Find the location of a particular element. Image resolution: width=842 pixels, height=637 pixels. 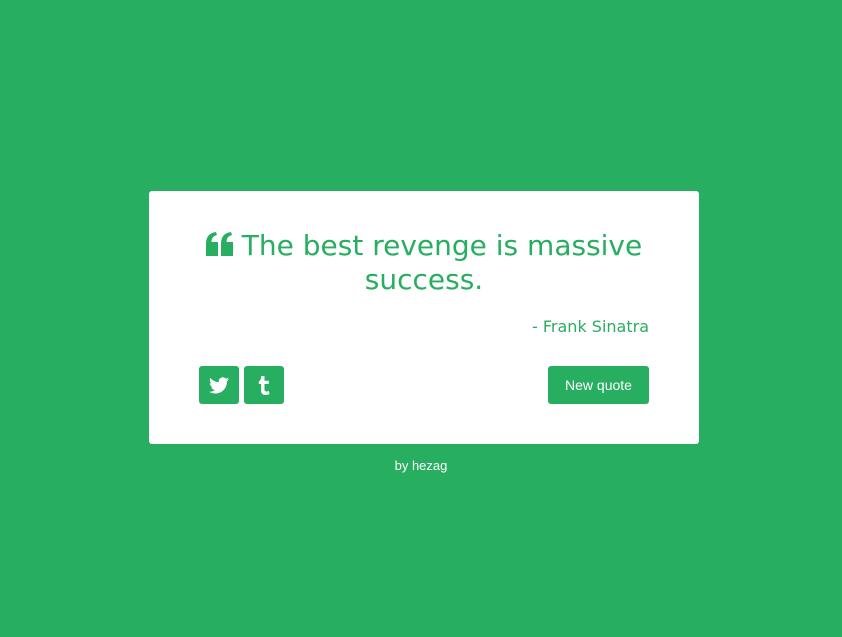

footer-author-link: hezag is located at coordinates (429, 465).